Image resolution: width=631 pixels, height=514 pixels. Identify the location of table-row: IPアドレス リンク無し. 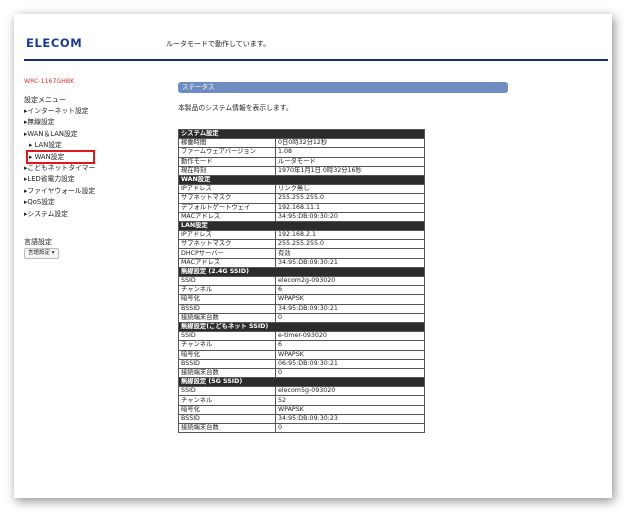
(301, 189).